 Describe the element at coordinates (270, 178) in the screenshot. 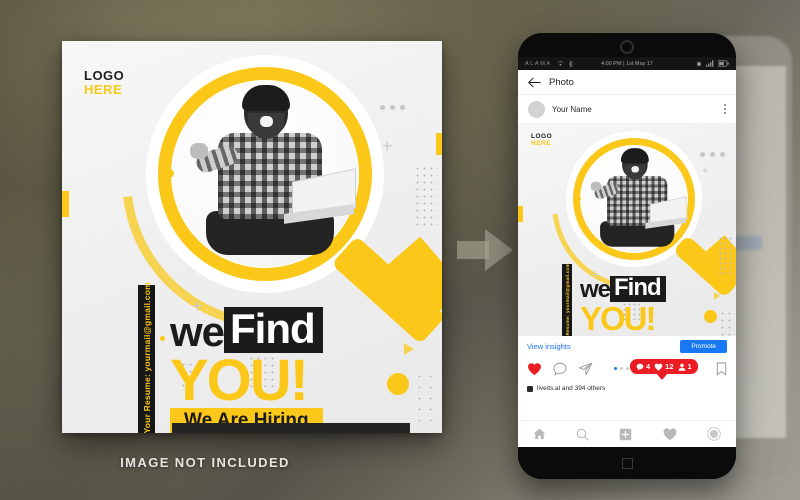

I see `person-photo-placeholder` at that location.